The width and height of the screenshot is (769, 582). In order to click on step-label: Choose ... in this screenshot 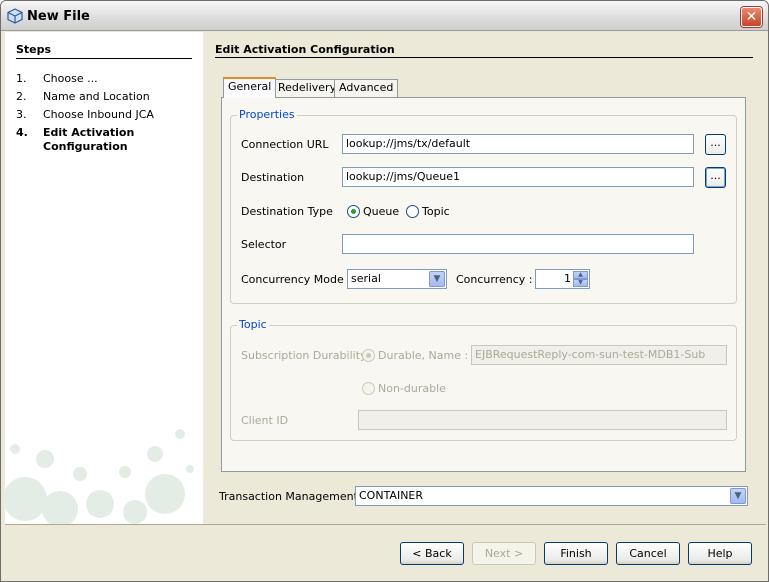, I will do `click(70, 78)`.